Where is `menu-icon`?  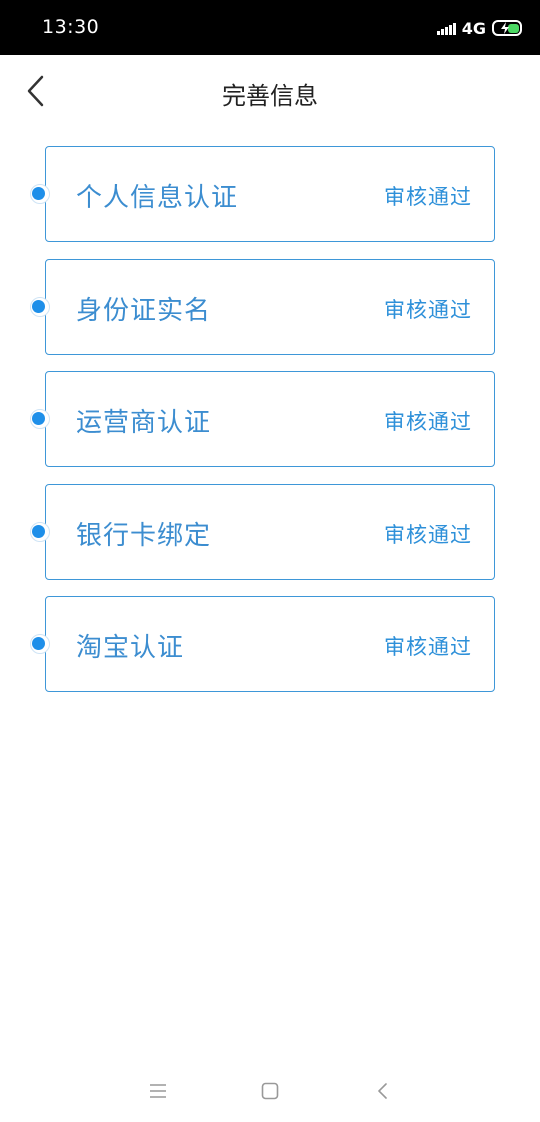
menu-icon is located at coordinates (158, 1091).